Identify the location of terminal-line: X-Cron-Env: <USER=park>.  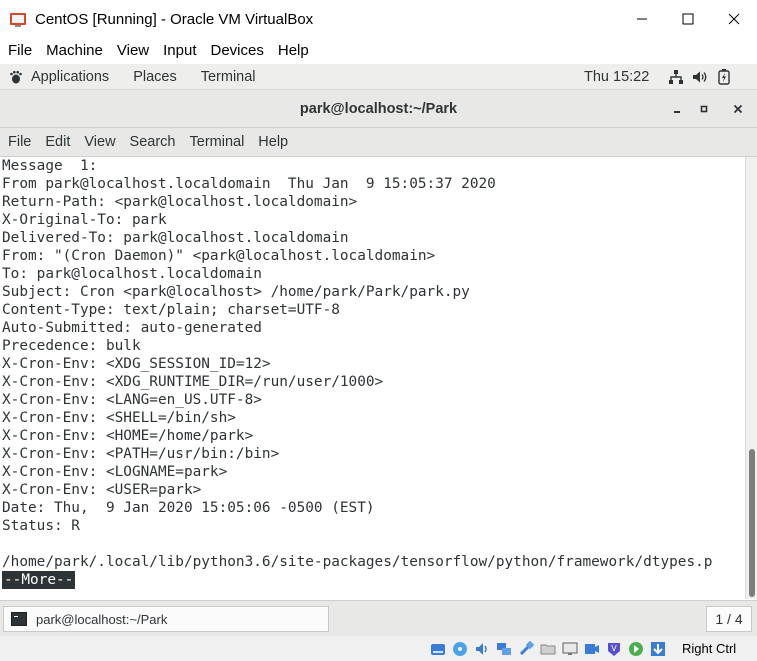
(102, 490).